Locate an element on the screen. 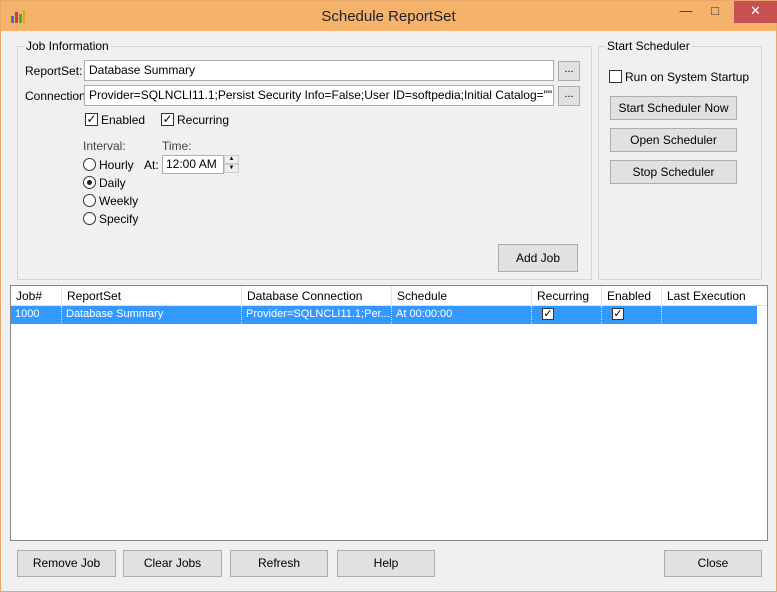 The image size is (777, 592). daily-label: Daily is located at coordinates (112, 183).